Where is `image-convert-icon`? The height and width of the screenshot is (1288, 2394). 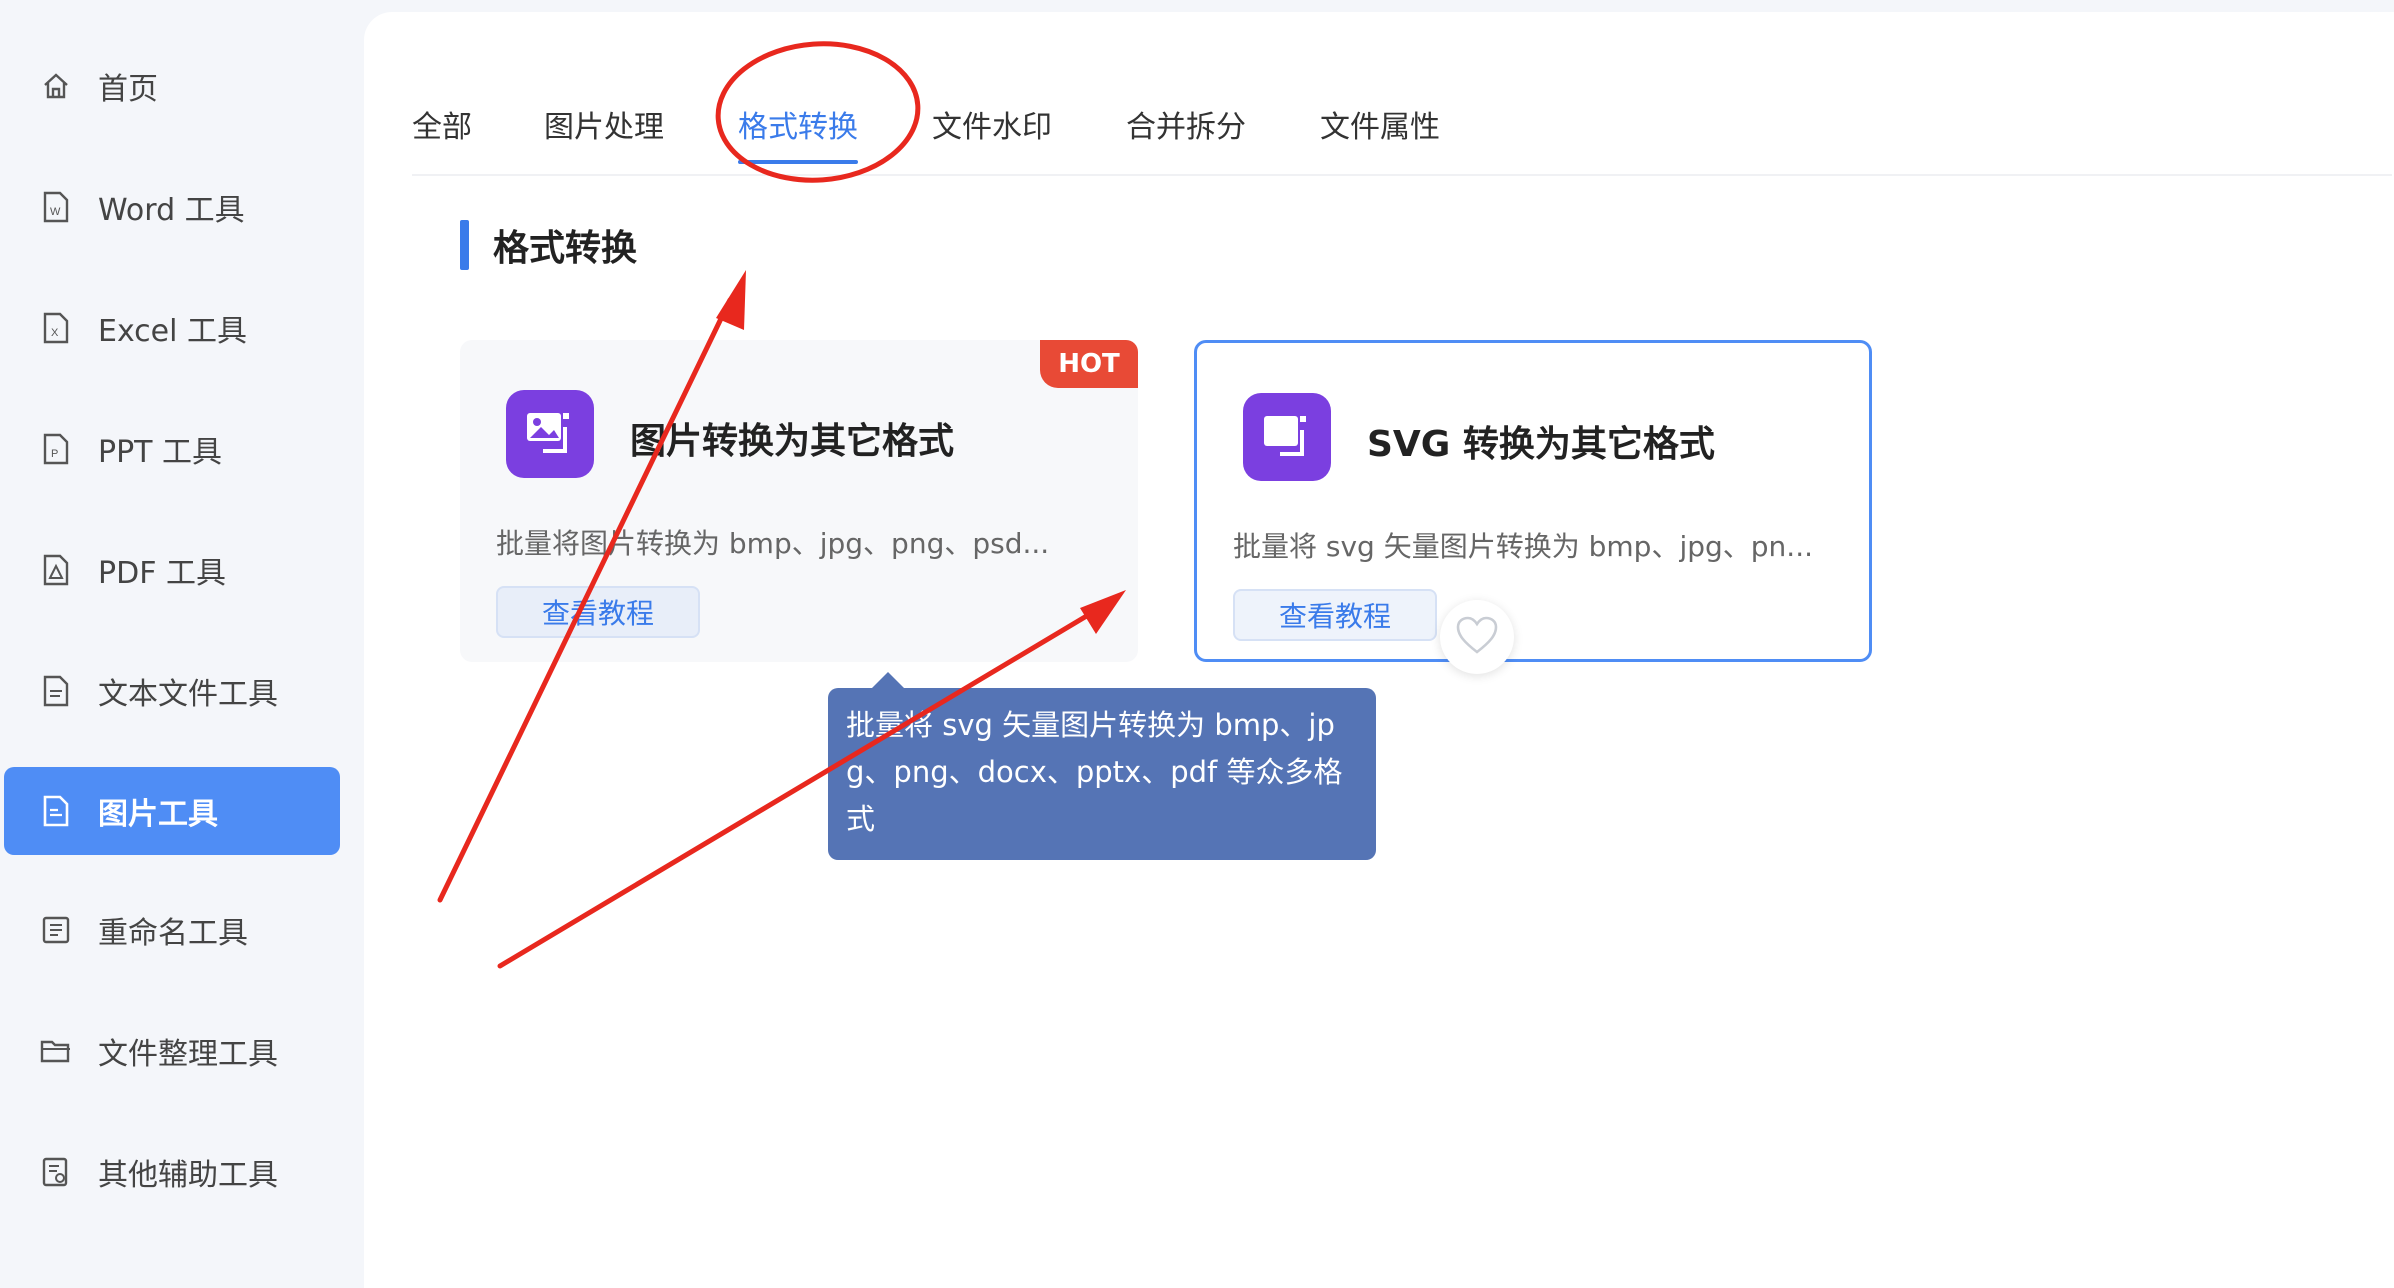
image-convert-icon is located at coordinates (550, 434).